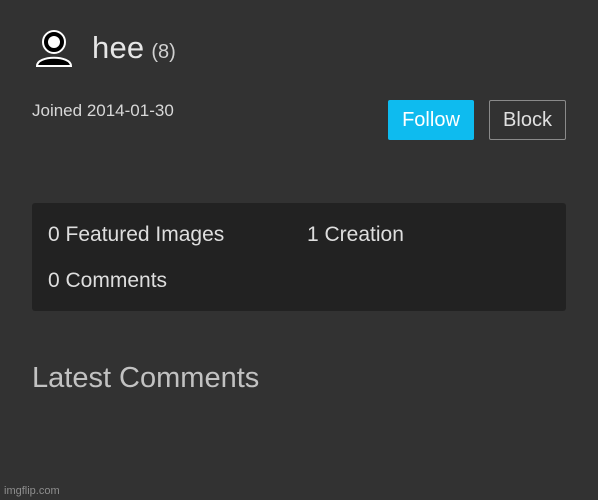 The height and width of the screenshot is (500, 598). Describe the element at coordinates (107, 281) in the screenshot. I see `comments-count: 0 Comments` at that location.